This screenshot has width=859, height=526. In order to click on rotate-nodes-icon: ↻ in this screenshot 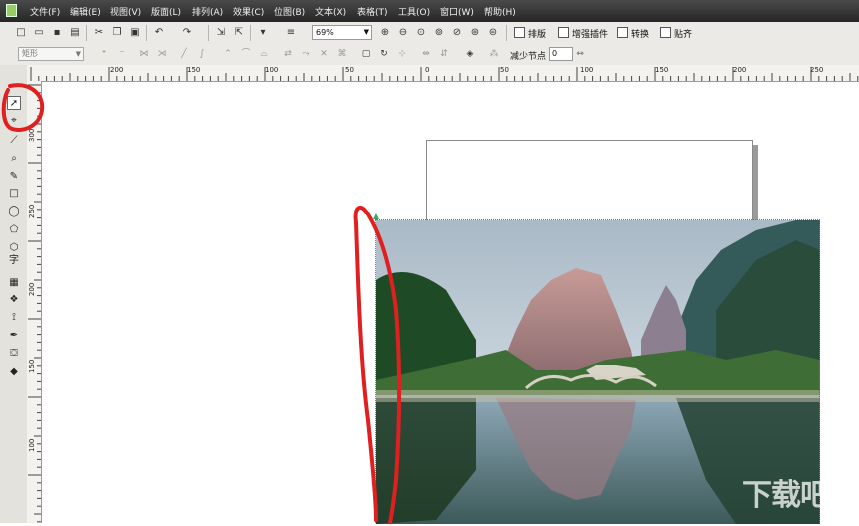, I will do `click(384, 54)`.